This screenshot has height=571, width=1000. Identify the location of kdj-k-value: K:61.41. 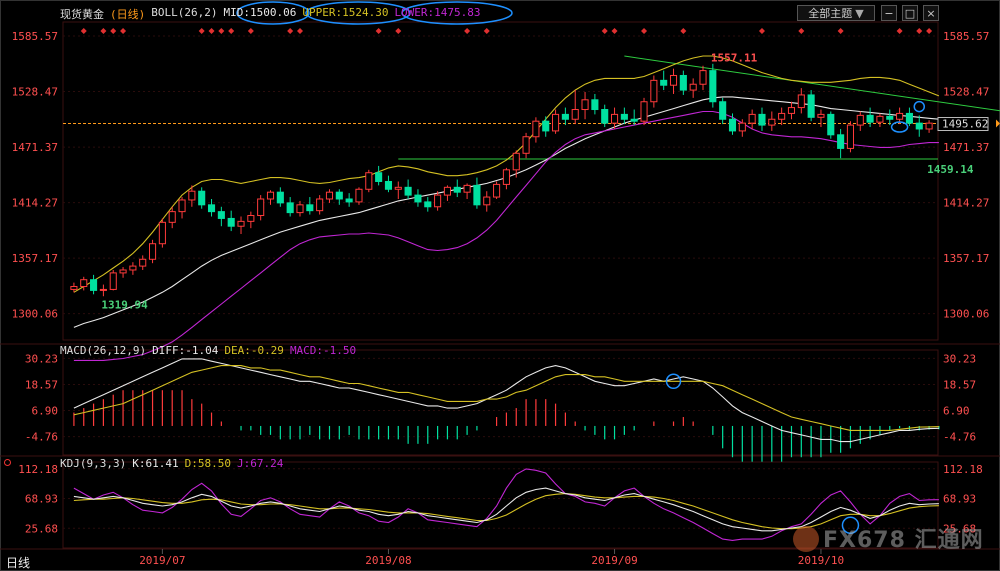
(155, 463).